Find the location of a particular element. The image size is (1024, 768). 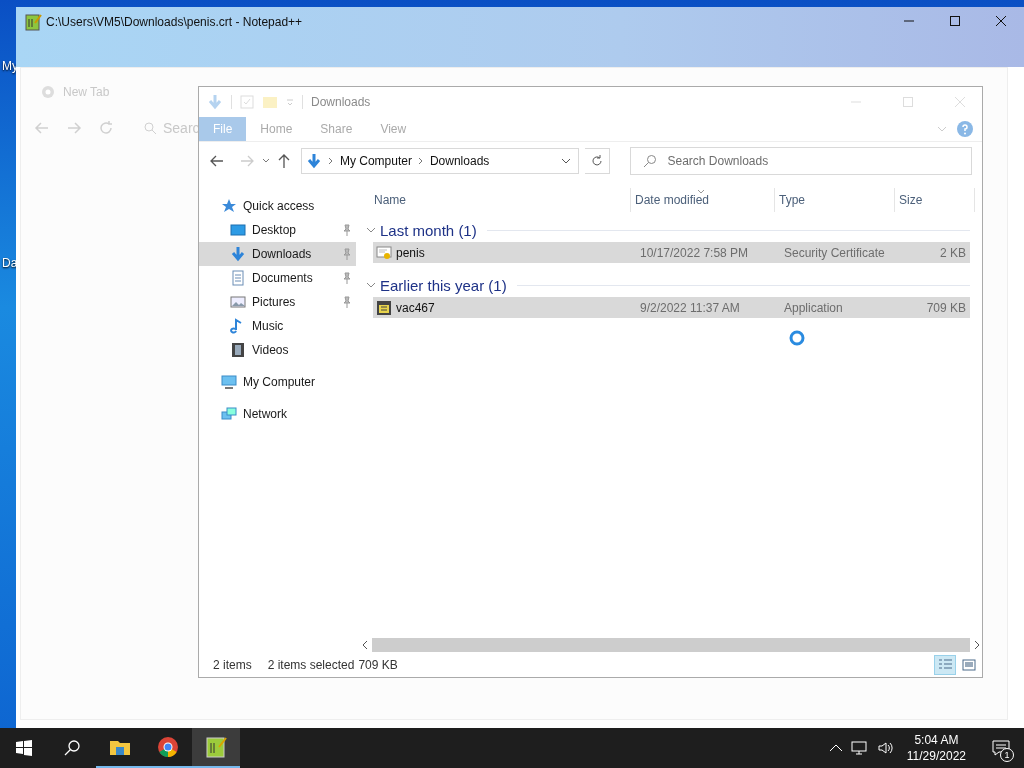

scroll-right-icon is located at coordinates (977, 645).